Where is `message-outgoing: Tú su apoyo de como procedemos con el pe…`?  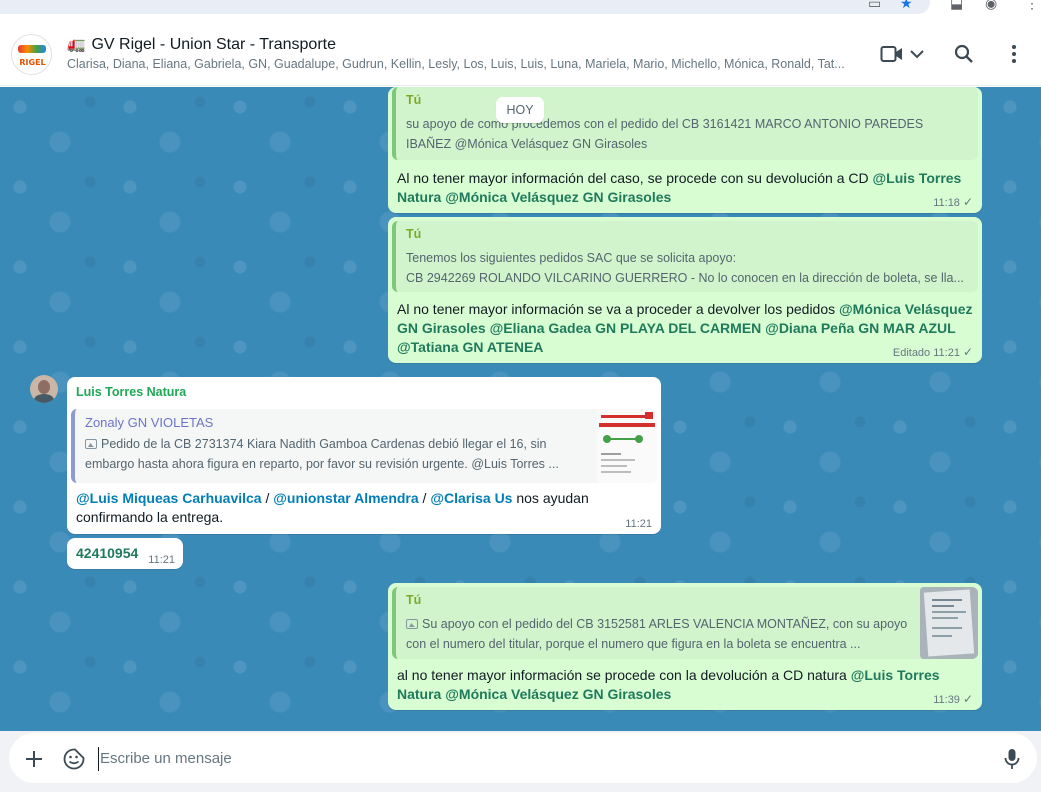 message-outgoing: Tú su apoyo de como procedemos con el pe… is located at coordinates (685, 150).